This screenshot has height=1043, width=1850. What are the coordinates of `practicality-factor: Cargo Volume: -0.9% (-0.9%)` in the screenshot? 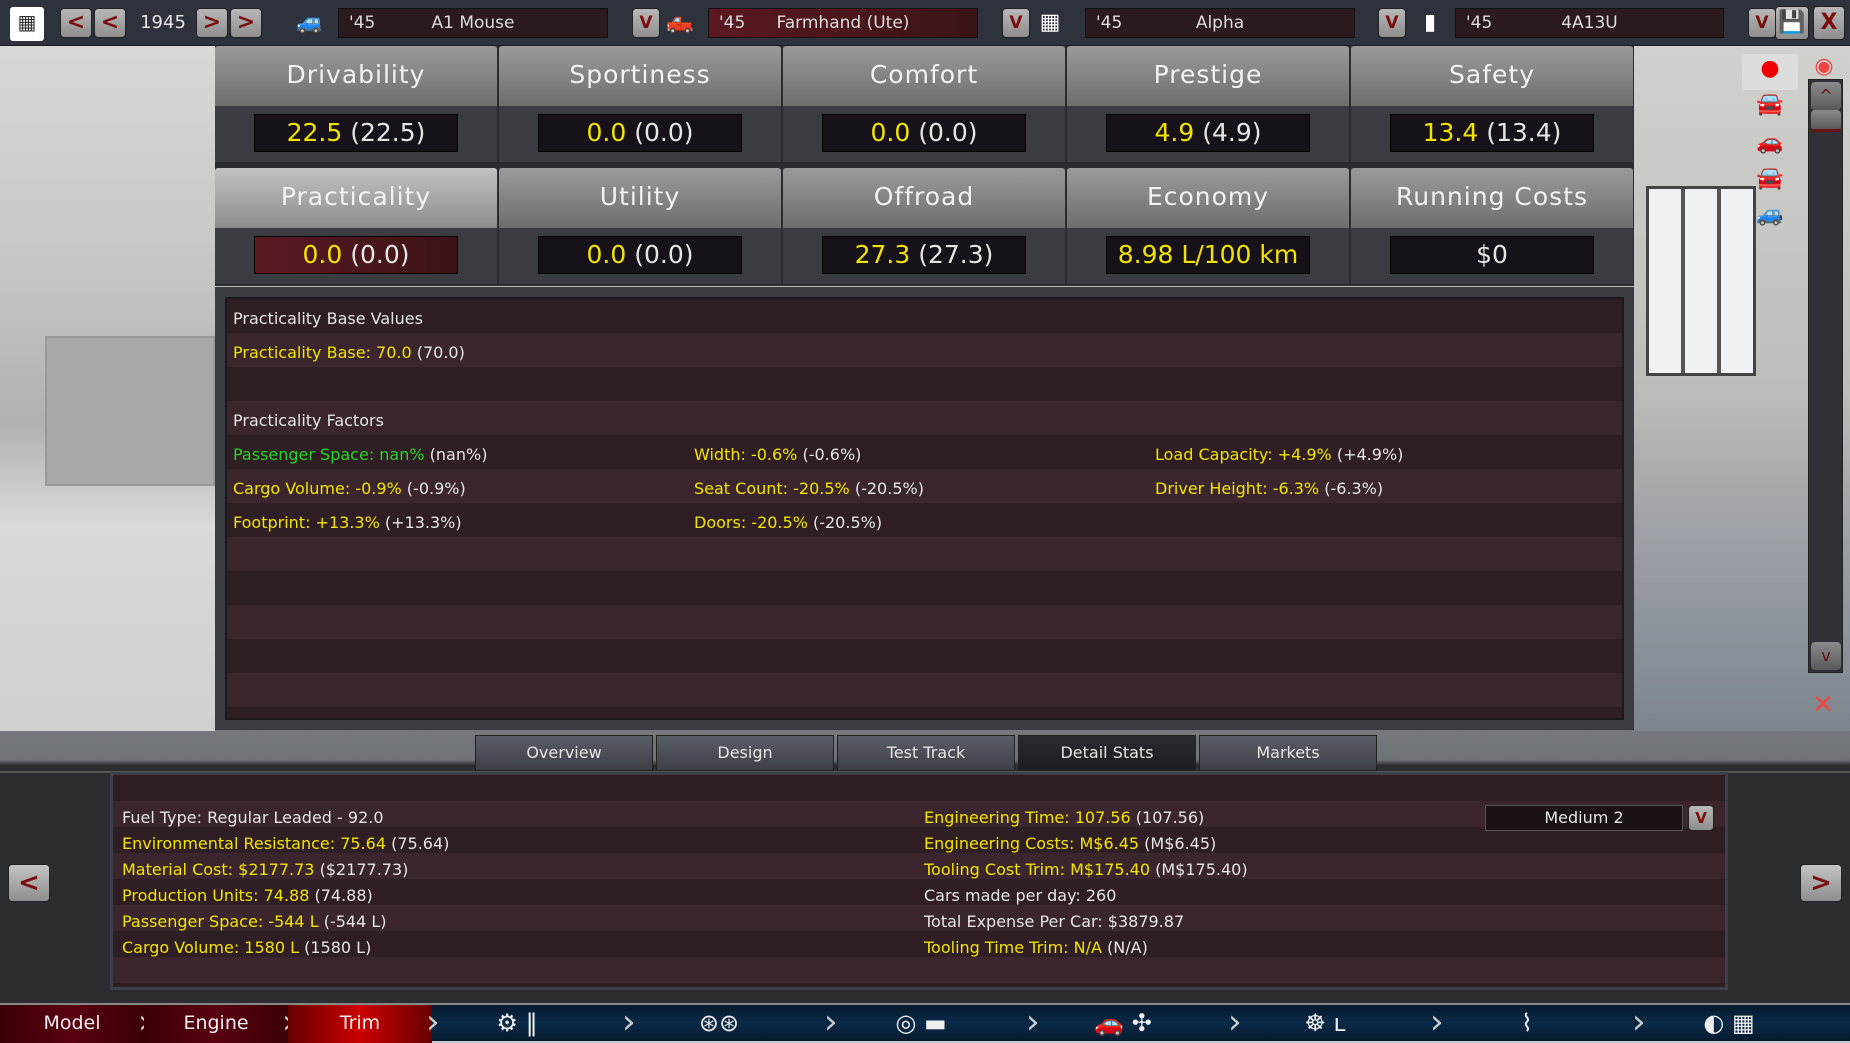 It's located at (349, 488).